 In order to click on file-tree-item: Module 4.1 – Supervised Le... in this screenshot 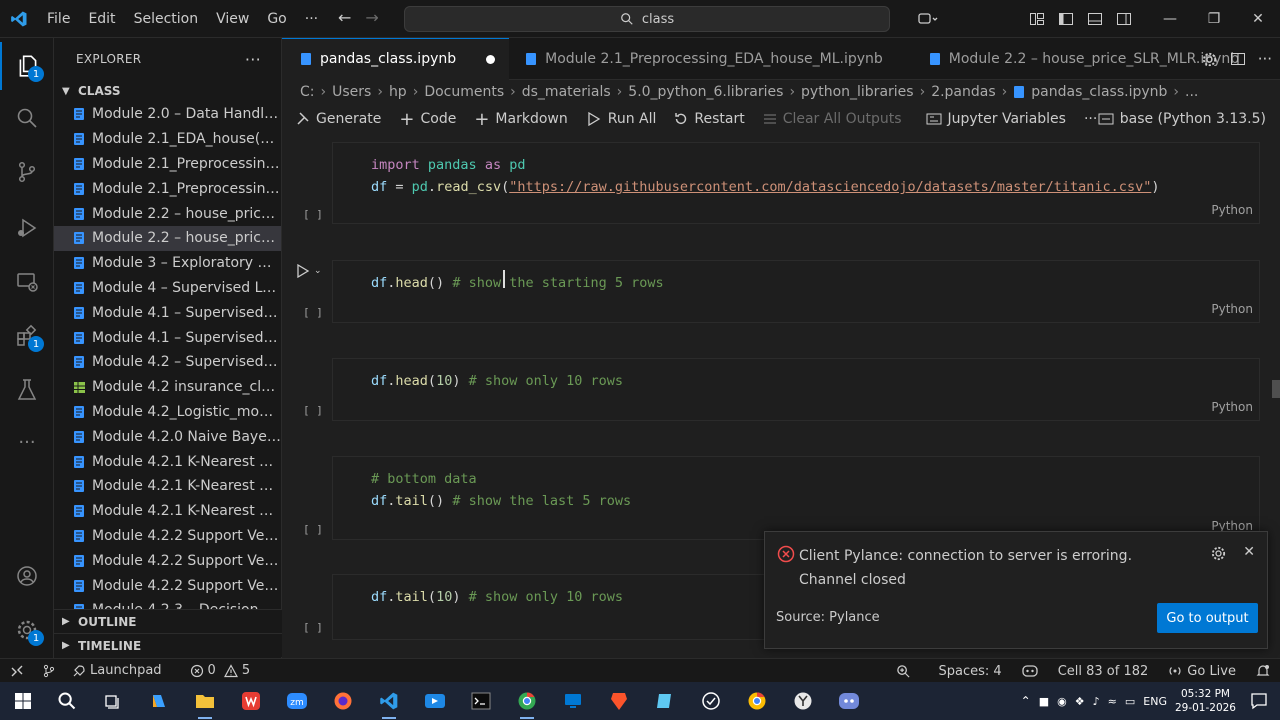, I will do `click(167, 337)`.